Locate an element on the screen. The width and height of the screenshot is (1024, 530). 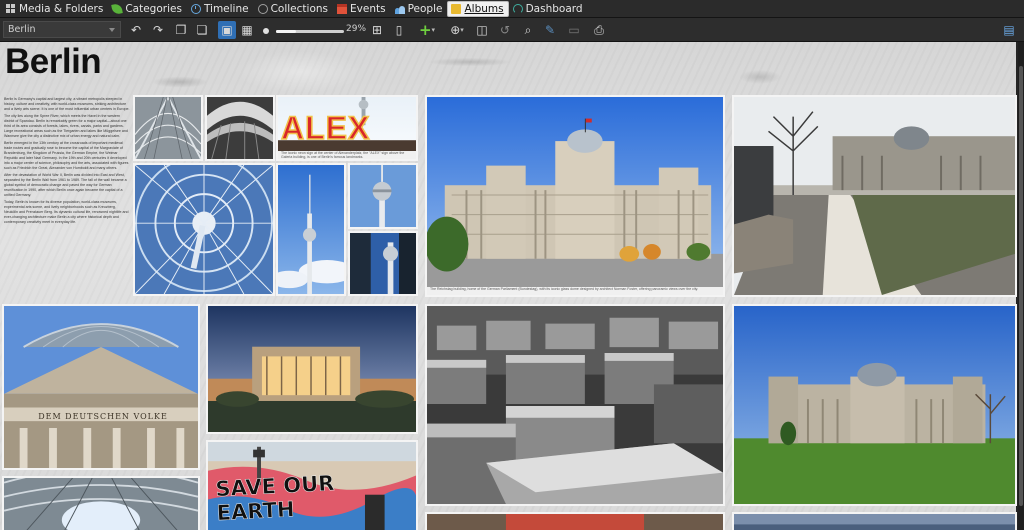
page-view-button: ▣ is located at coordinates (227, 30).